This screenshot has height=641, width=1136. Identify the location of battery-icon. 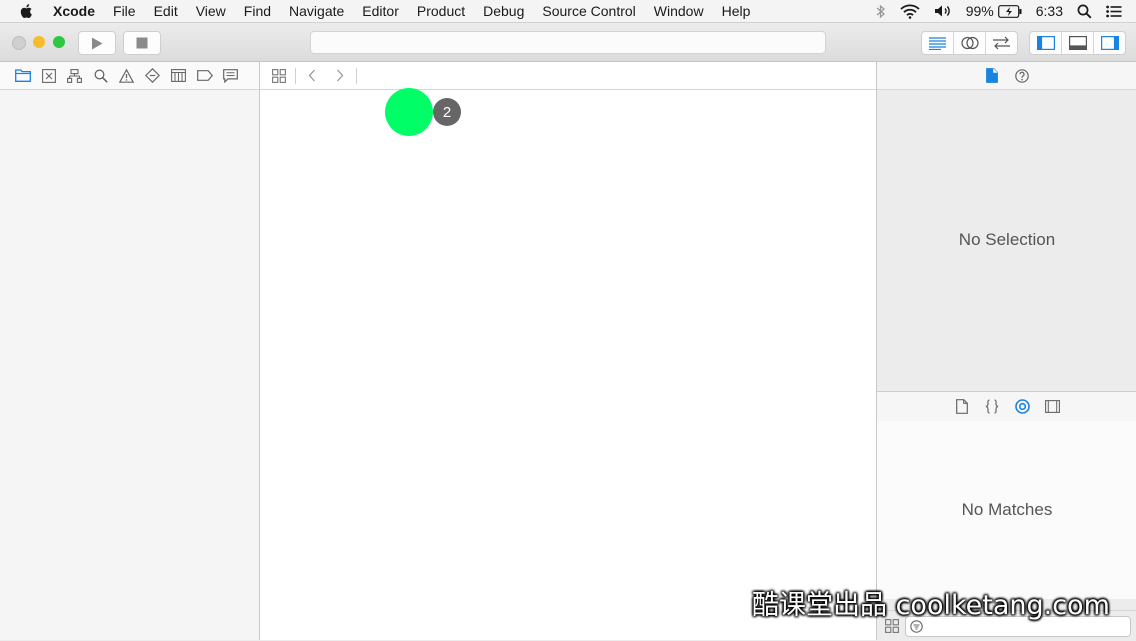
(1009, 11).